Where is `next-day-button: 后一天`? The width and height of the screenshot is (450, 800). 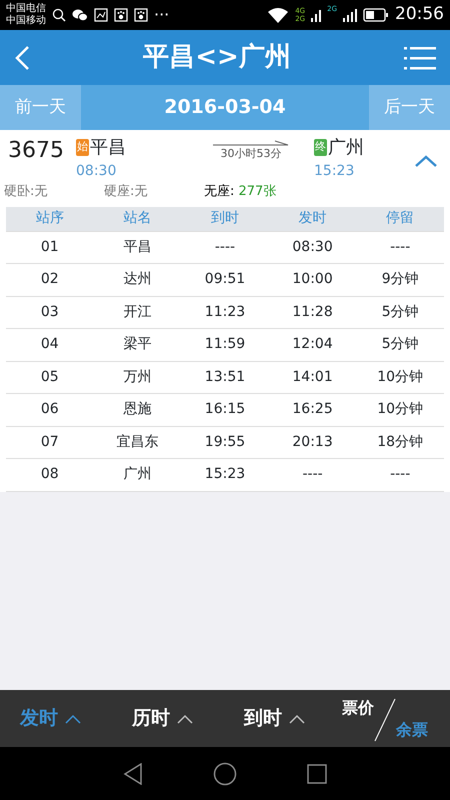 next-day-button: 后一天 is located at coordinates (409, 107).